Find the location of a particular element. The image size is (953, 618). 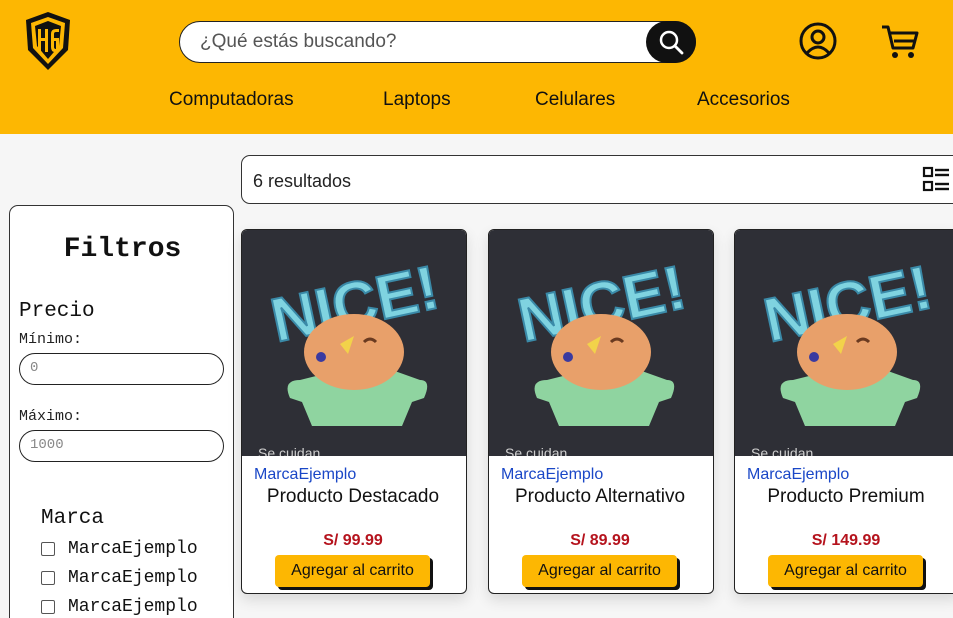

product-name: Producto Premium is located at coordinates (844, 497).